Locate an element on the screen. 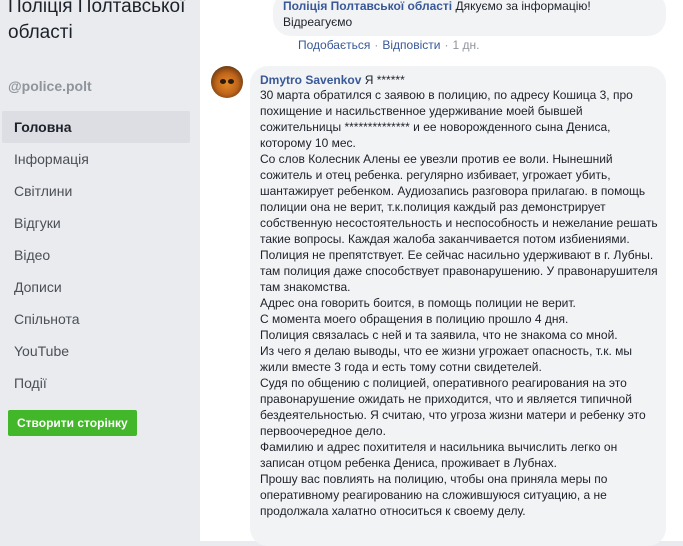 Image resolution: width=683 pixels, height=546 pixels. nav-item-reviews: Відгуки is located at coordinates (94, 223).